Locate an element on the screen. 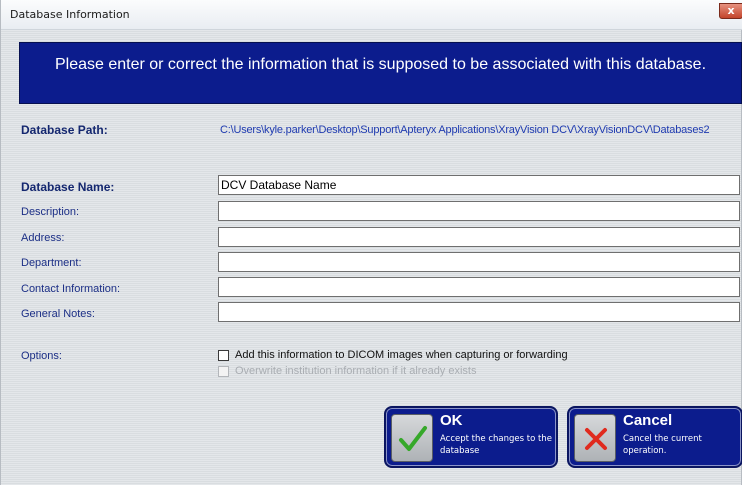 This screenshot has width=742, height=485. title-bar: Database Information x is located at coordinates (371, 15).